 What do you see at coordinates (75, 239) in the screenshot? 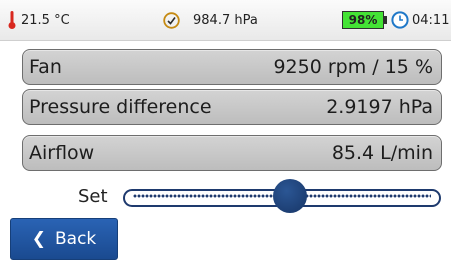
I see `back-label: Back` at bounding box center [75, 239].